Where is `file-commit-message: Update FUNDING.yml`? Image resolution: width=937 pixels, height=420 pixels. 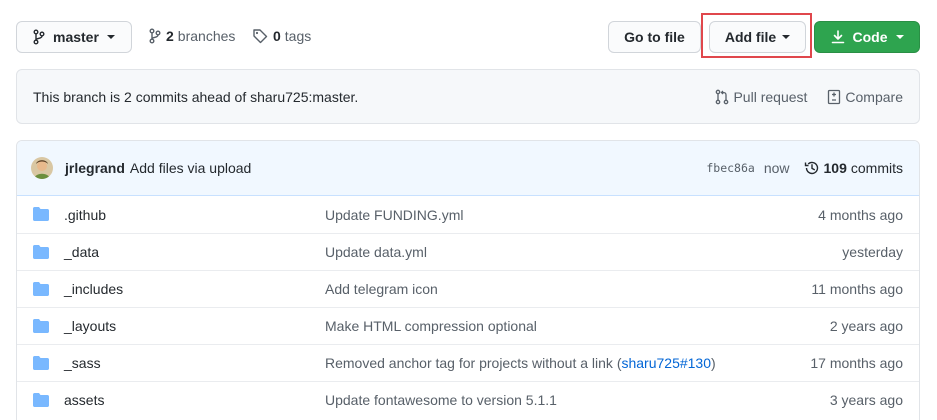
file-commit-message: Update FUNDING.yml is located at coordinates (394, 215).